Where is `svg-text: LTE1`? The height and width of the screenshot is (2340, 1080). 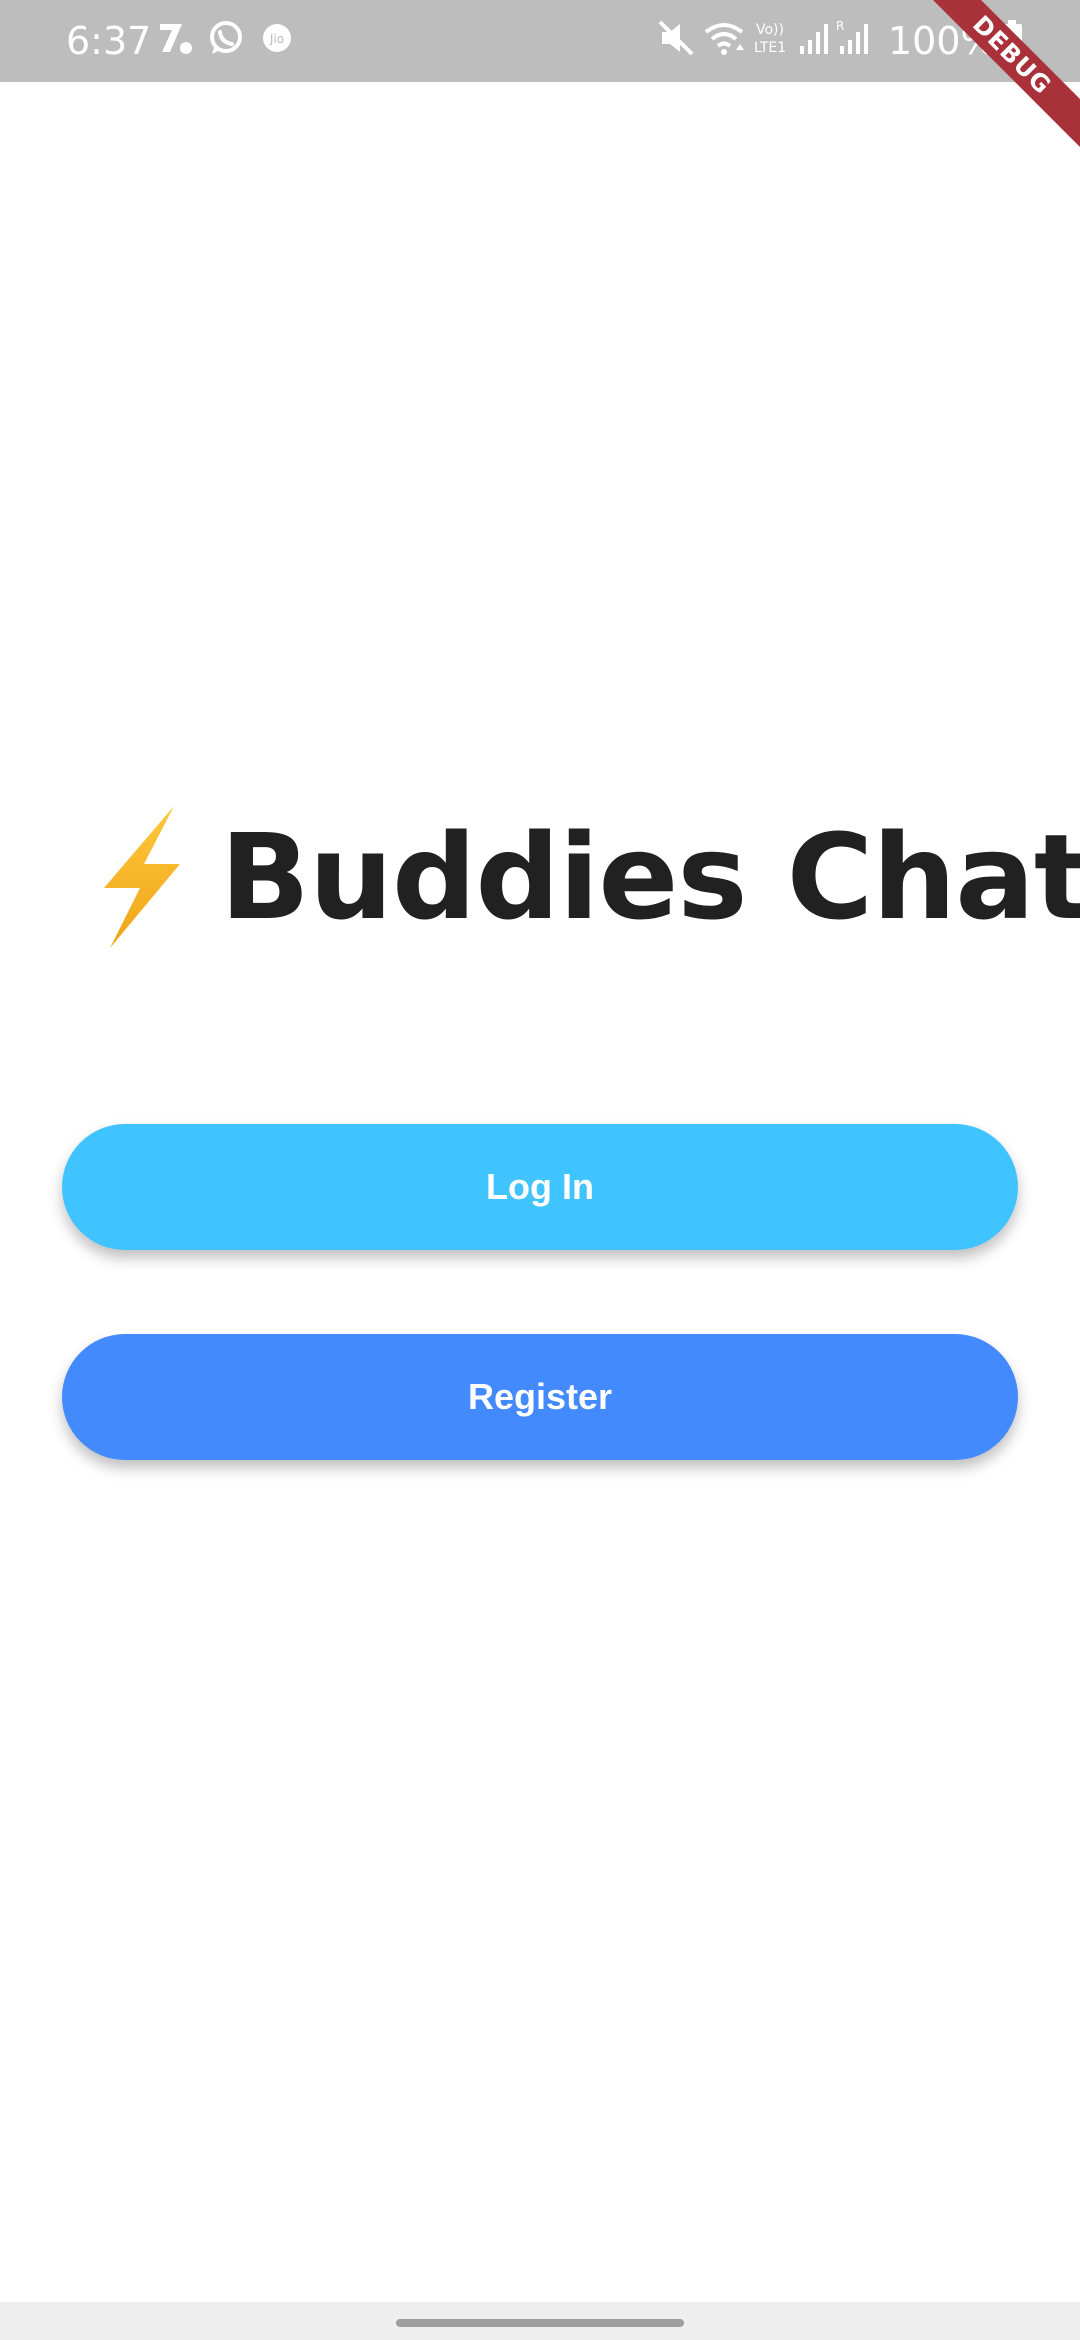
svg-text: LTE1 is located at coordinates (770, 48).